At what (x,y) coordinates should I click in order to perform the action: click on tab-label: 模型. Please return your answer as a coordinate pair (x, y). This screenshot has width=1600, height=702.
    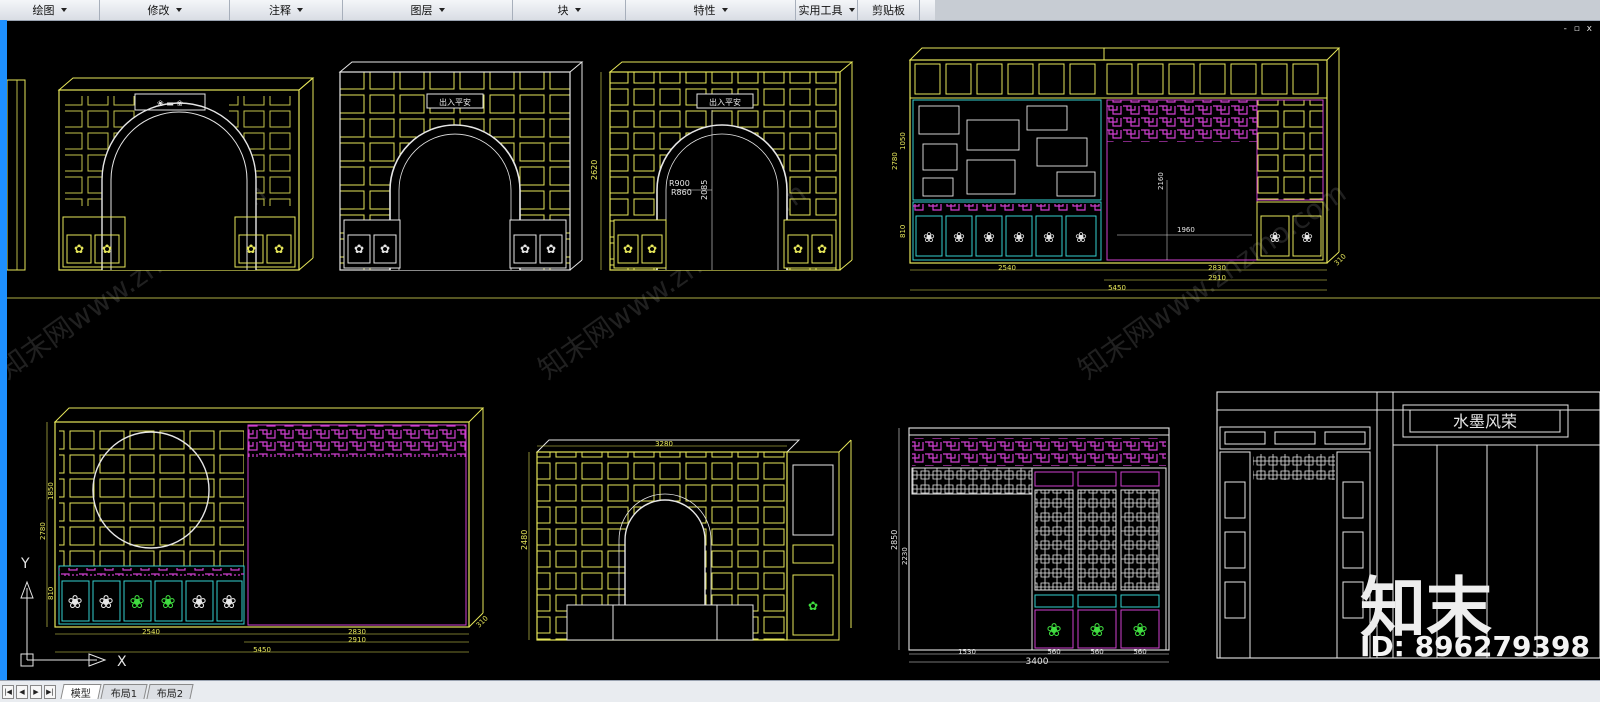
    Looking at the image, I should click on (80, 694).